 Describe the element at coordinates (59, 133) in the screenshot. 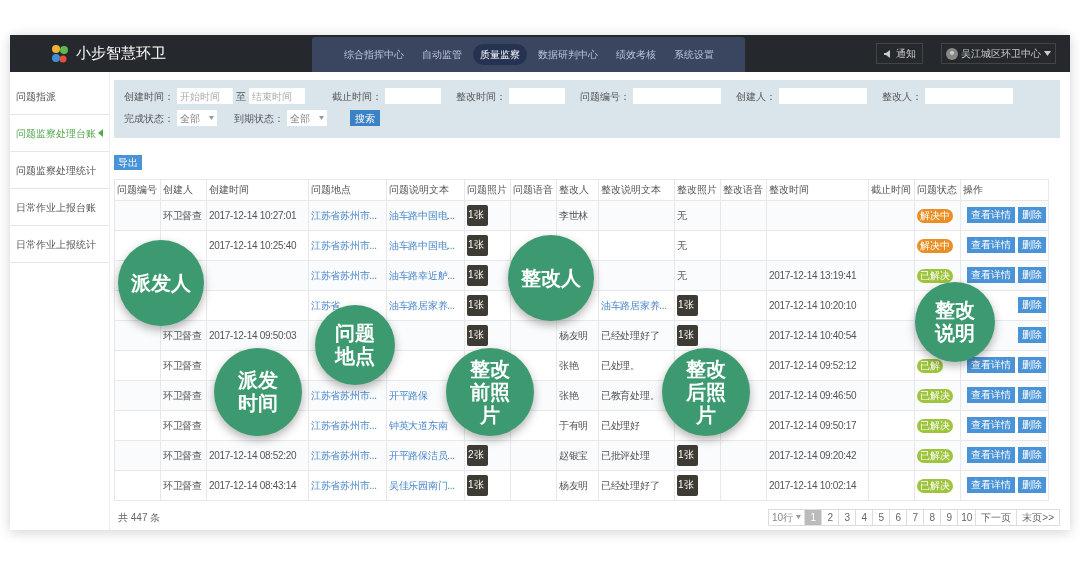

I see `sidebar-item: 问题监察处理台账` at that location.